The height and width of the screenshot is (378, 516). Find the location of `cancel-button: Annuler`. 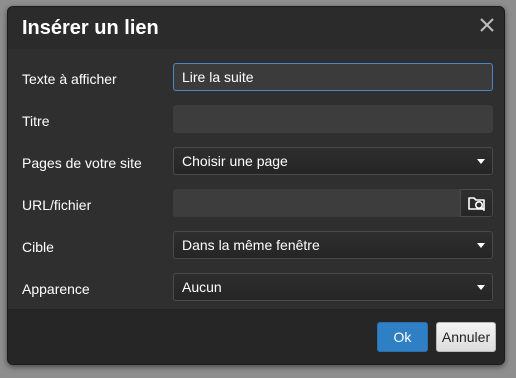

cancel-button: Annuler is located at coordinates (466, 337).